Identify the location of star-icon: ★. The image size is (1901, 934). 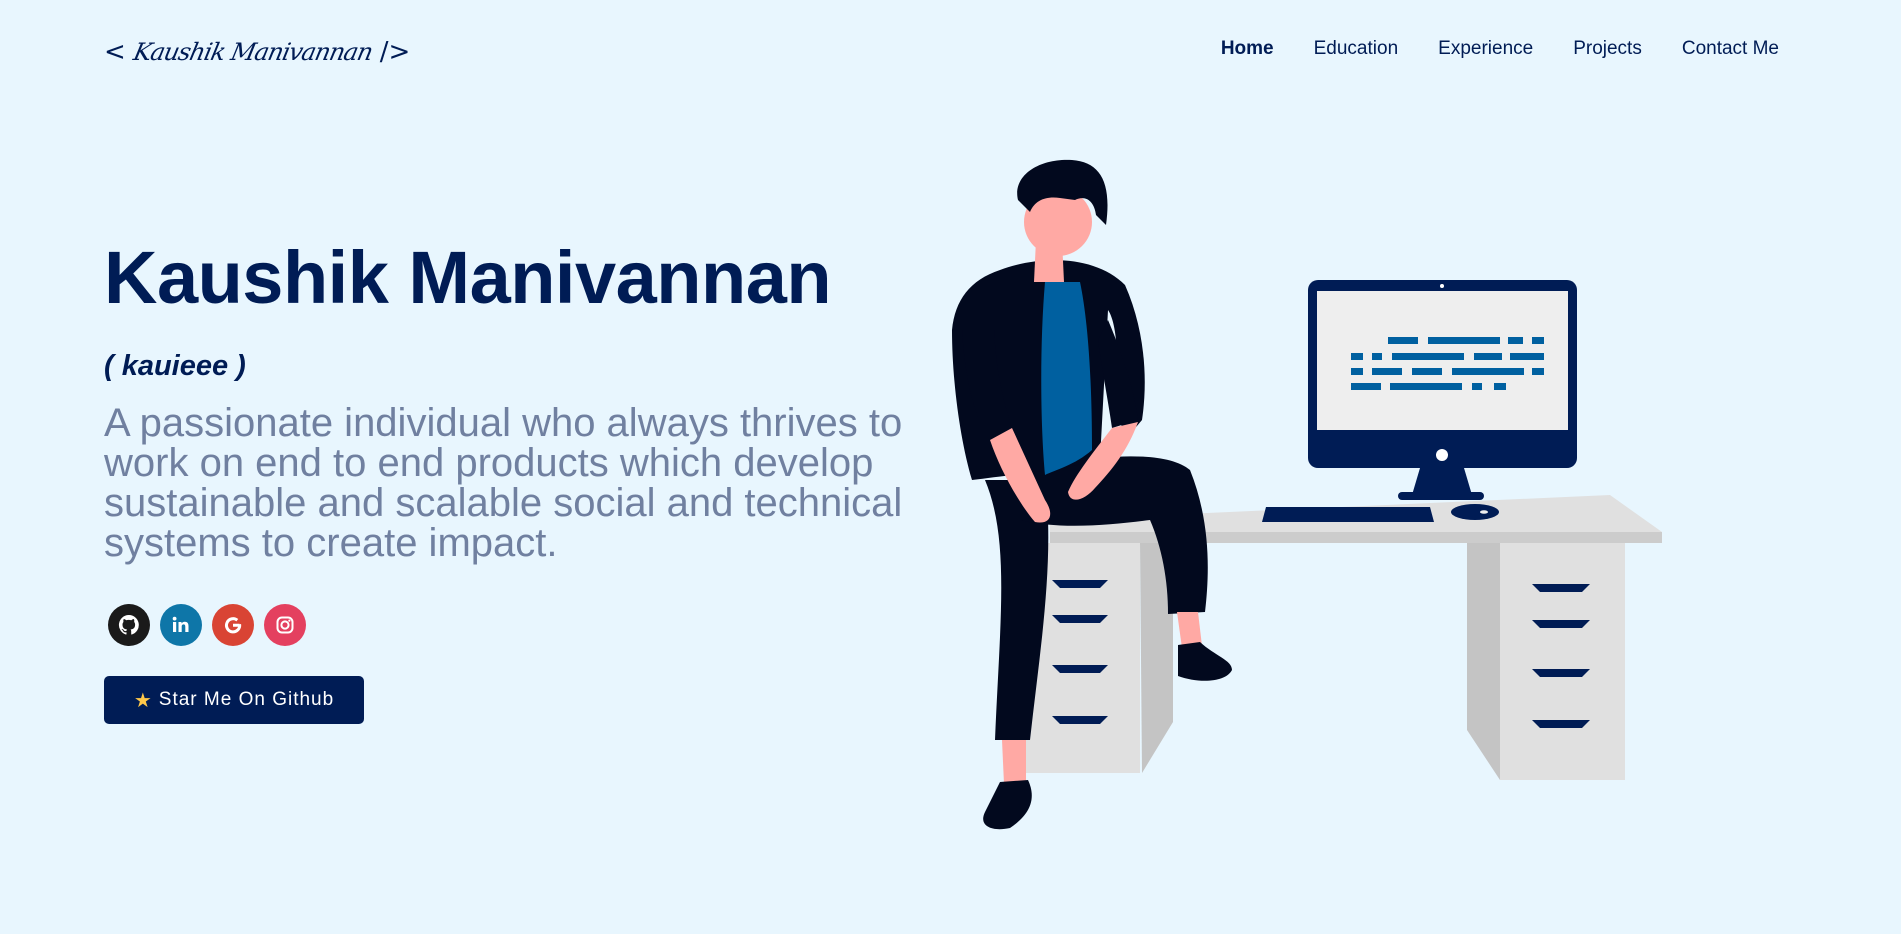
(143, 700).